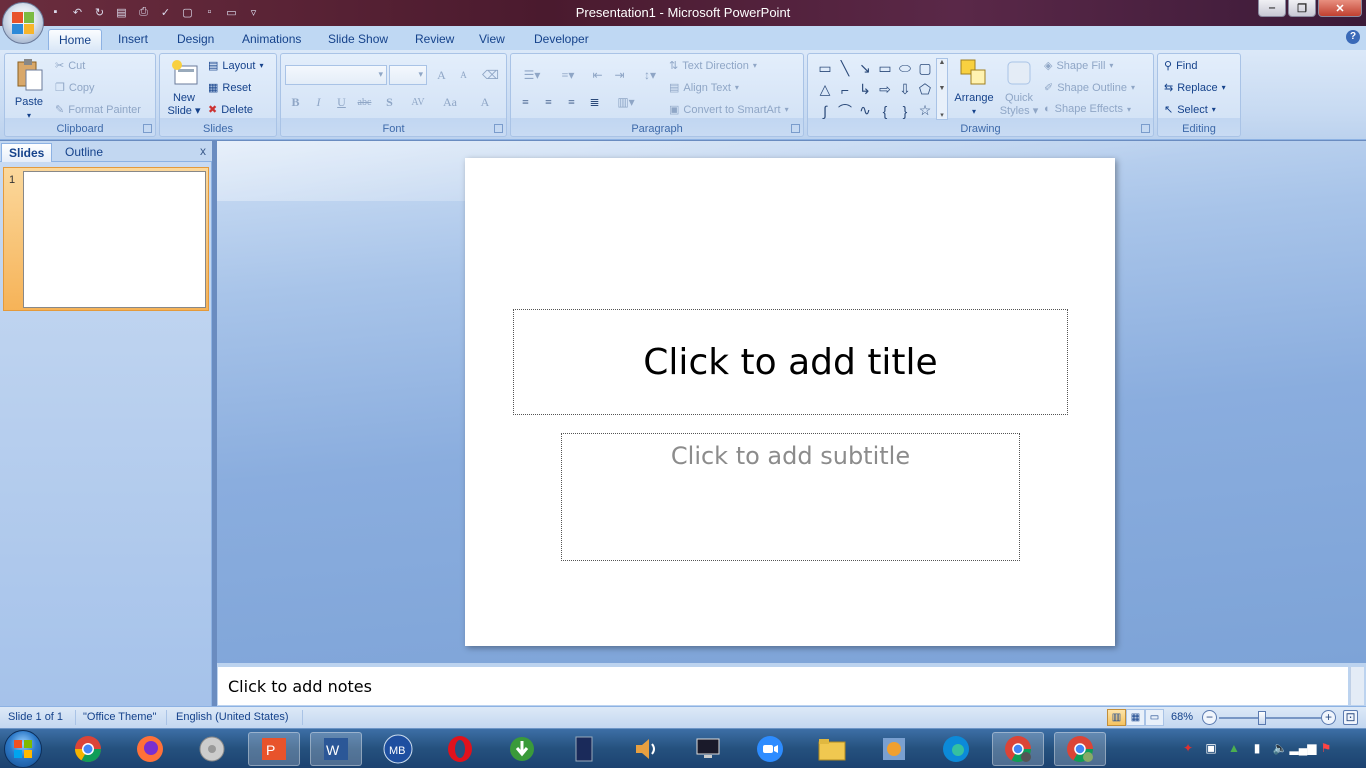  I want to click on book-icon, so click(584, 749).